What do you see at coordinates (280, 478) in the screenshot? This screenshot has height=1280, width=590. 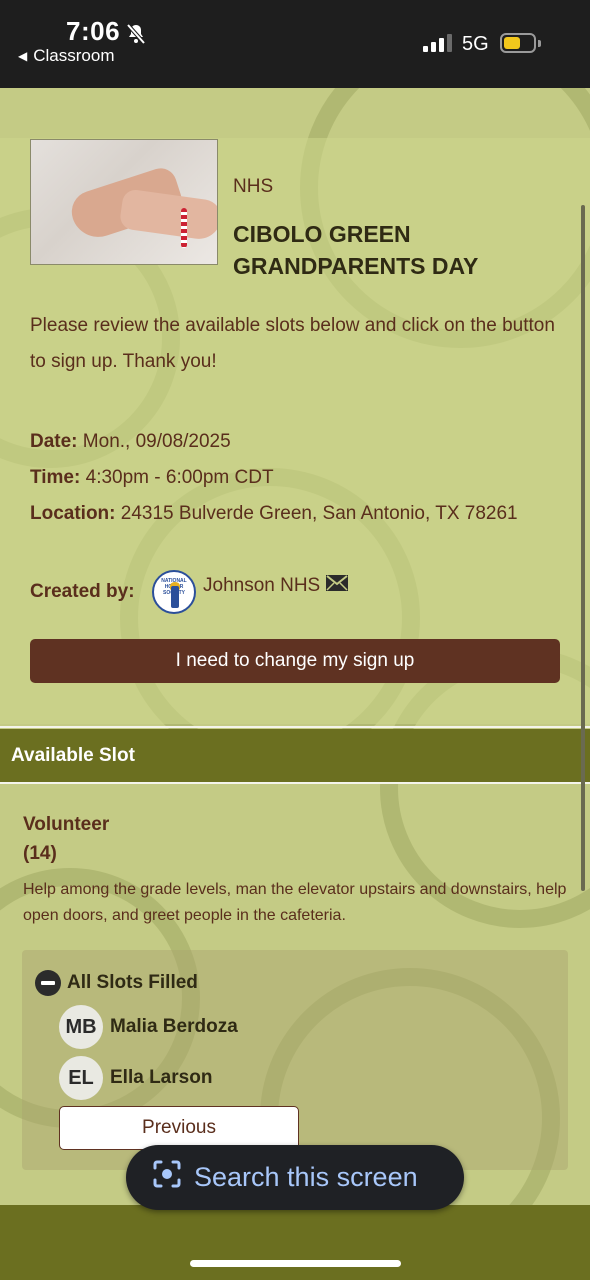 I see `time-row: Time: 4:30pm - 6:00pm CDT` at bounding box center [280, 478].